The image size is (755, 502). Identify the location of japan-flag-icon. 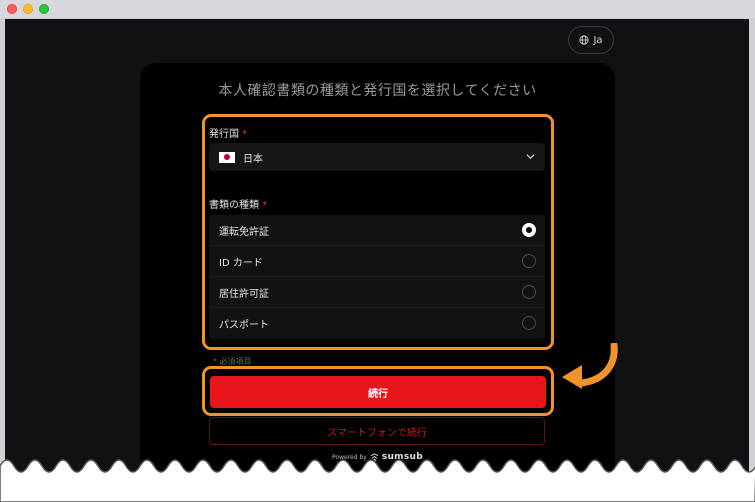
(227, 157).